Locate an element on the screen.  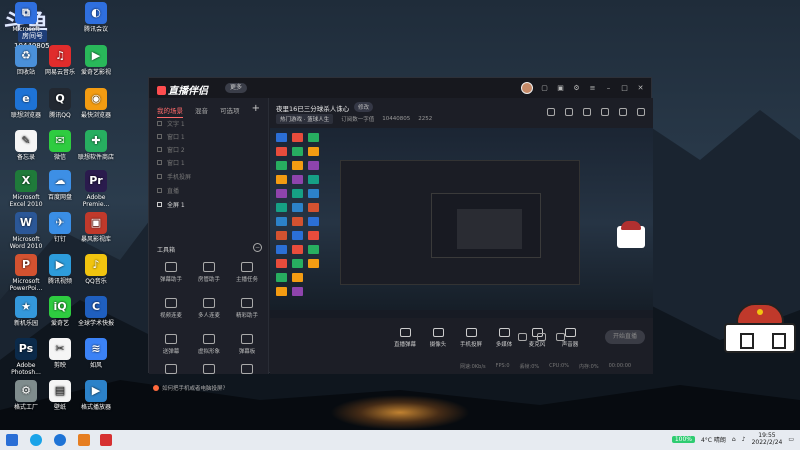
nested-preview-window is located at coordinates (460, 222).